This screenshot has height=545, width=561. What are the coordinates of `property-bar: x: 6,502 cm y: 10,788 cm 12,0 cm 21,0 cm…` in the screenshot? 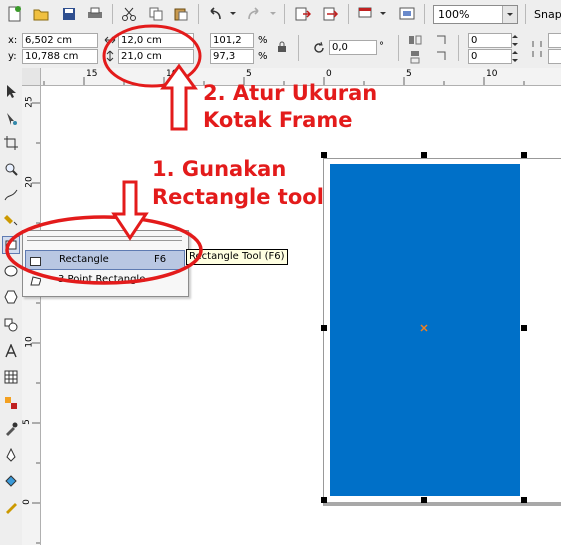 It's located at (280, 49).